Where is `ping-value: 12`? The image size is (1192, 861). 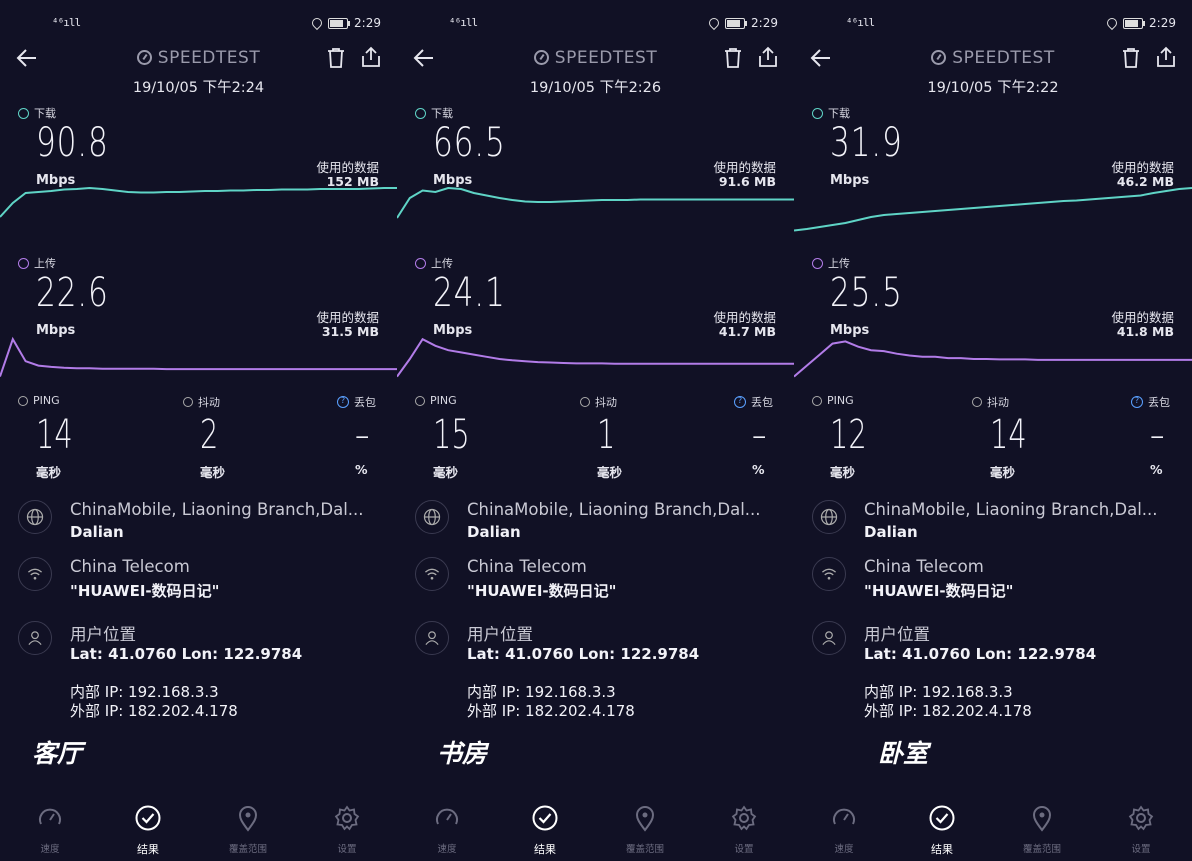 ping-value: 12 is located at coordinates (848, 435).